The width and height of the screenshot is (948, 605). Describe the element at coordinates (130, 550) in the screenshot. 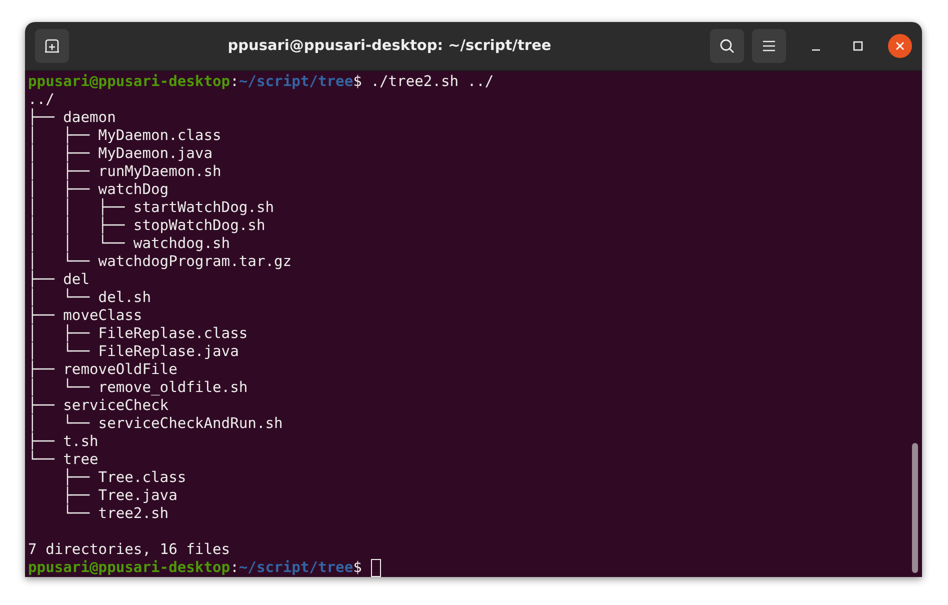

I see `output-line: 7 directories, 16 files` at that location.